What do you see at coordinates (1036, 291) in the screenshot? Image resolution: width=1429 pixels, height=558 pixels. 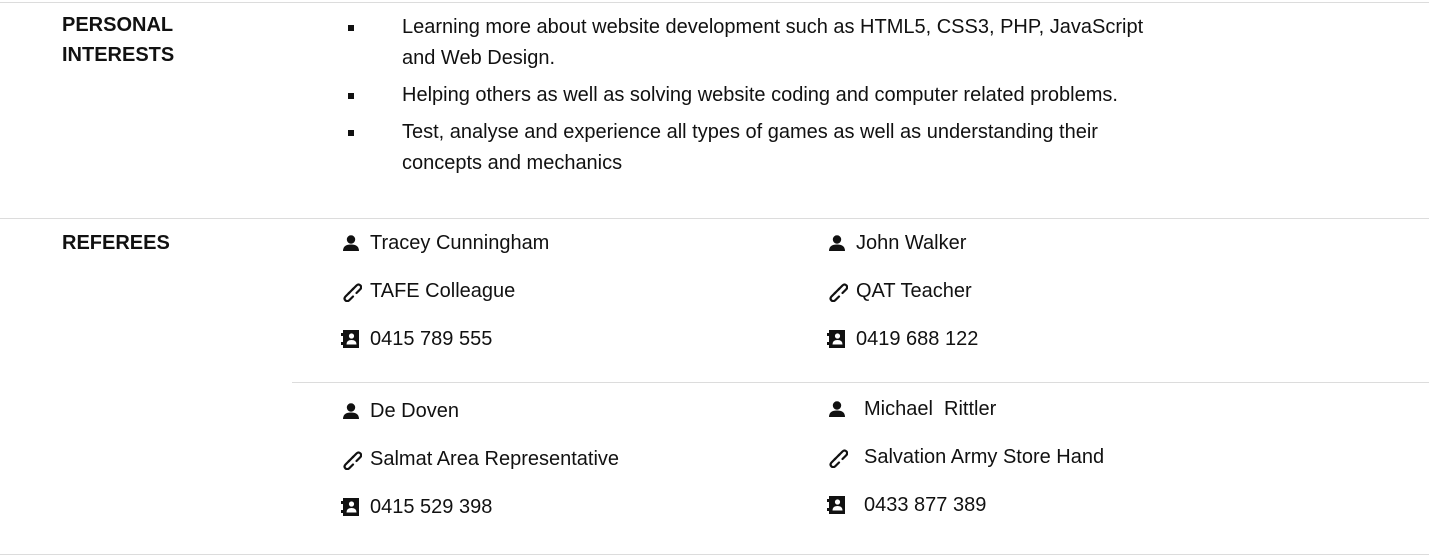 I see `referee-relation-row: QAT Teacher` at bounding box center [1036, 291].